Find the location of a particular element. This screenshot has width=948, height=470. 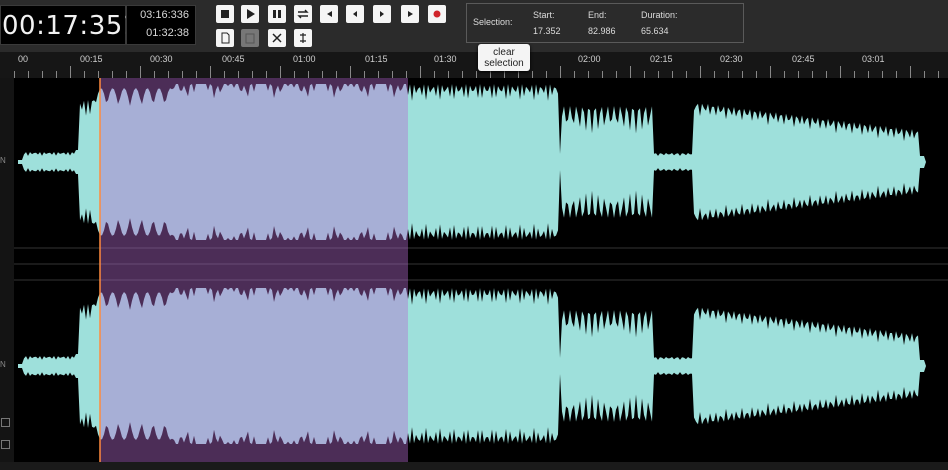

skip-back-icon is located at coordinates (355, 14).